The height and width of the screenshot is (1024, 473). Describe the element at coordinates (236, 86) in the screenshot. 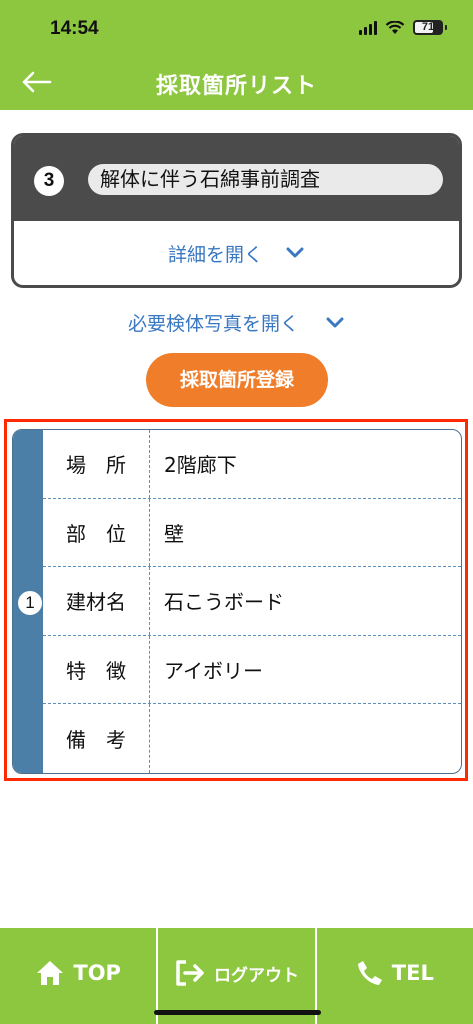

I see `page-title: 採取箇所リスト` at that location.